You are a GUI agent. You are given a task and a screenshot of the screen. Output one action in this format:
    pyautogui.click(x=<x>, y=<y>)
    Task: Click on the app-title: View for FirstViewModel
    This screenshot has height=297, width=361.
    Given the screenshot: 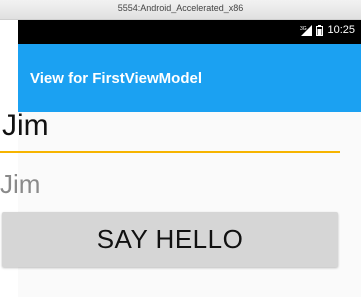 What is the action you would take?
    pyautogui.click(x=116, y=78)
    